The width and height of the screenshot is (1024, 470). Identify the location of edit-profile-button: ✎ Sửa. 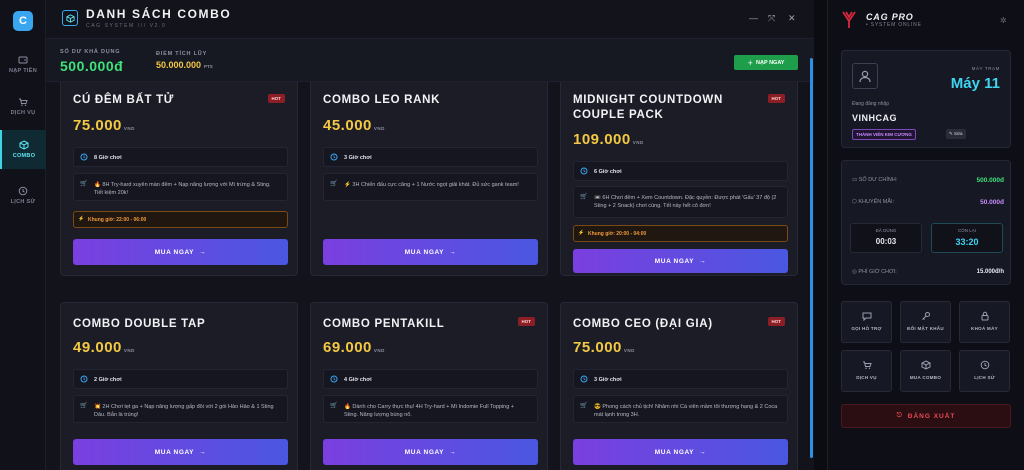
(956, 134).